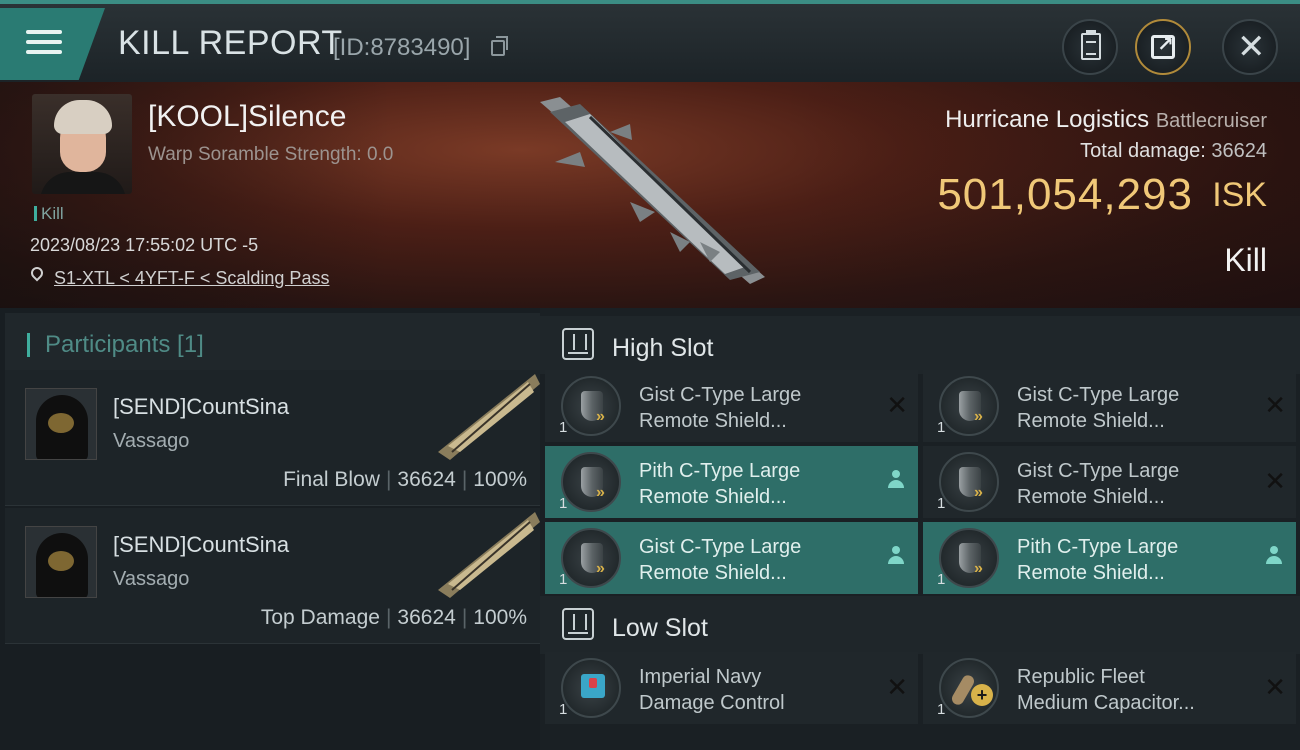 The image size is (1300, 750). What do you see at coordinates (1239, 151) in the screenshot?
I see `total-damage-value: 36624` at bounding box center [1239, 151].